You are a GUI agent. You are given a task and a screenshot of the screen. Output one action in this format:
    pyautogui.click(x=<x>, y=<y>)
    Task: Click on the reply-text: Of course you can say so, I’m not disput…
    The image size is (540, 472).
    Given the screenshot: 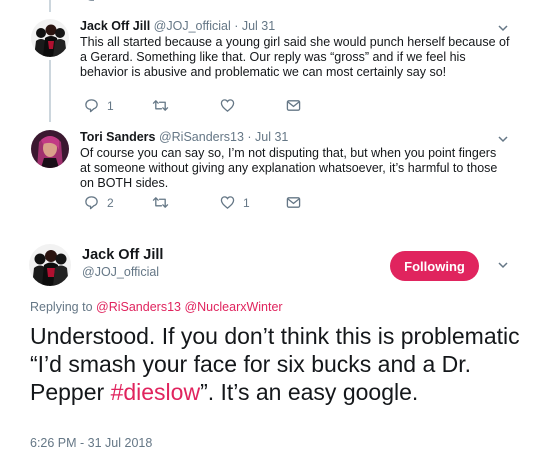 What is the action you would take?
    pyautogui.click(x=289, y=168)
    